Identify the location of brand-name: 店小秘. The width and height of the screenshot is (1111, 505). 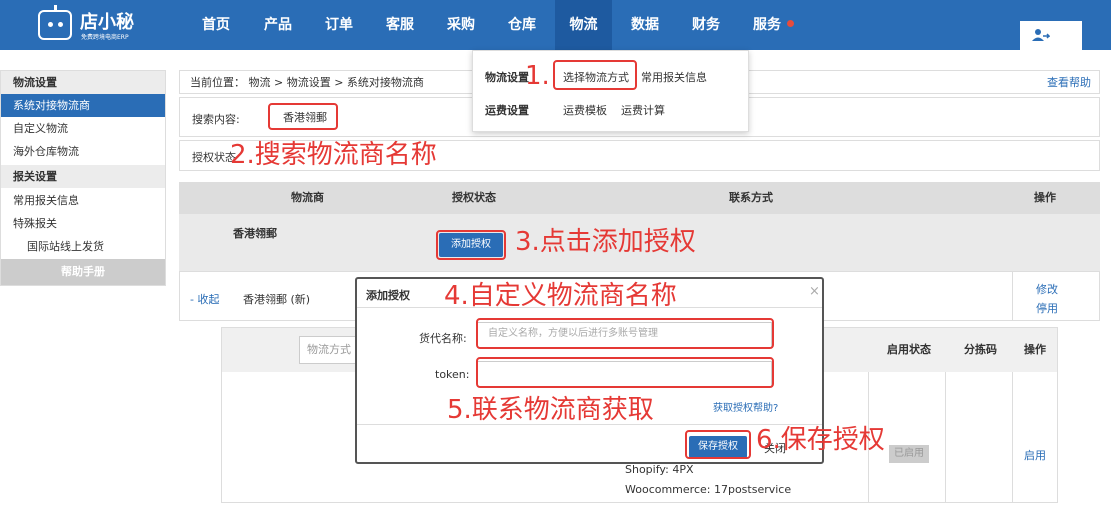
(107, 22).